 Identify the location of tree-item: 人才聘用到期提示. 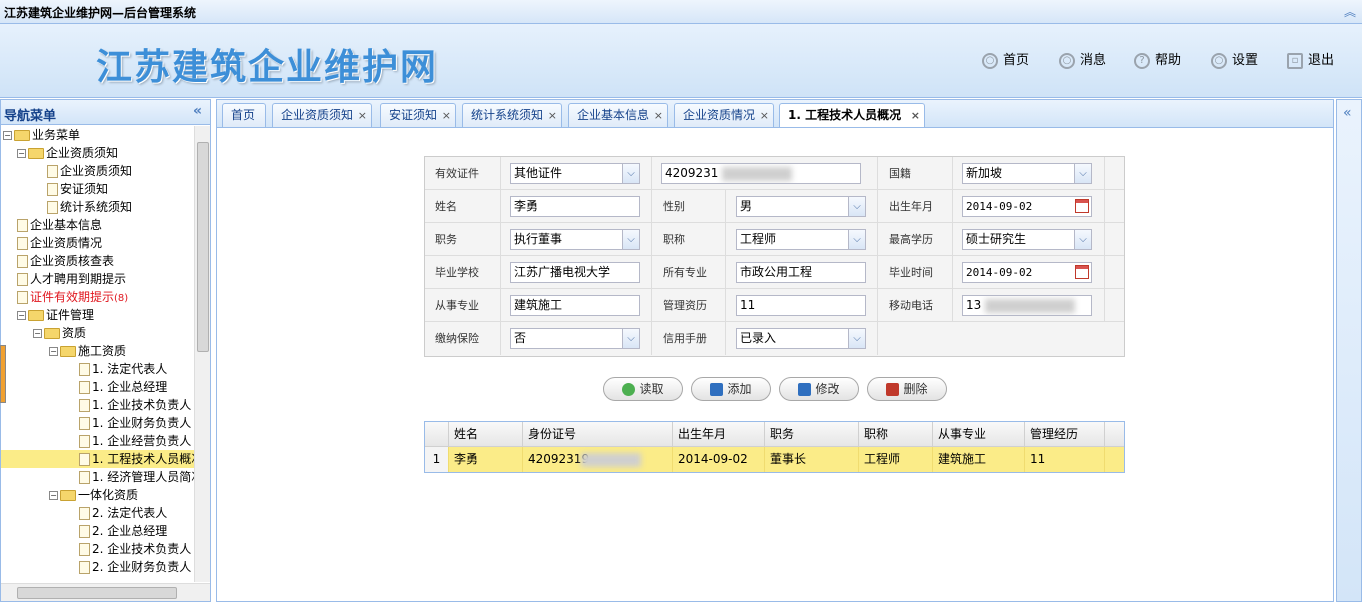
(98, 279).